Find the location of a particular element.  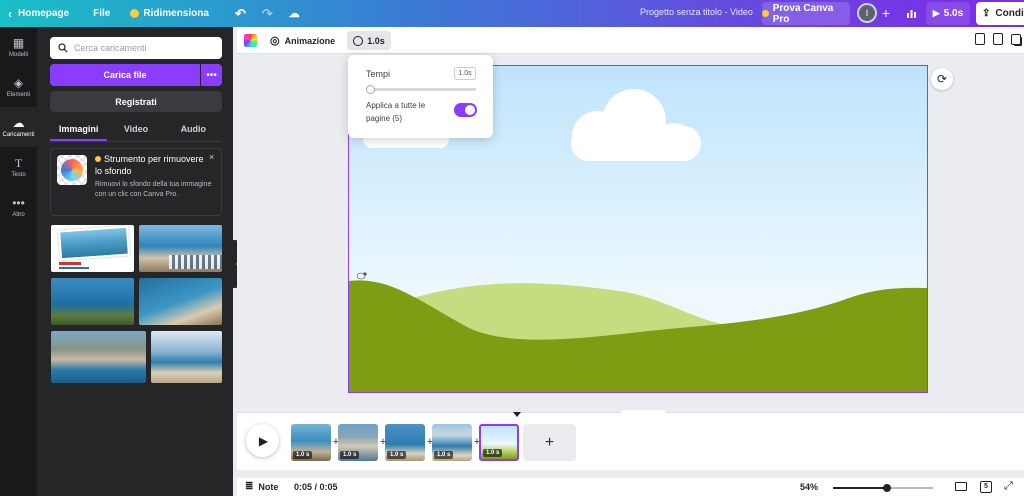

rail-item-elements: ◈ Elementi is located at coordinates (18, 87).